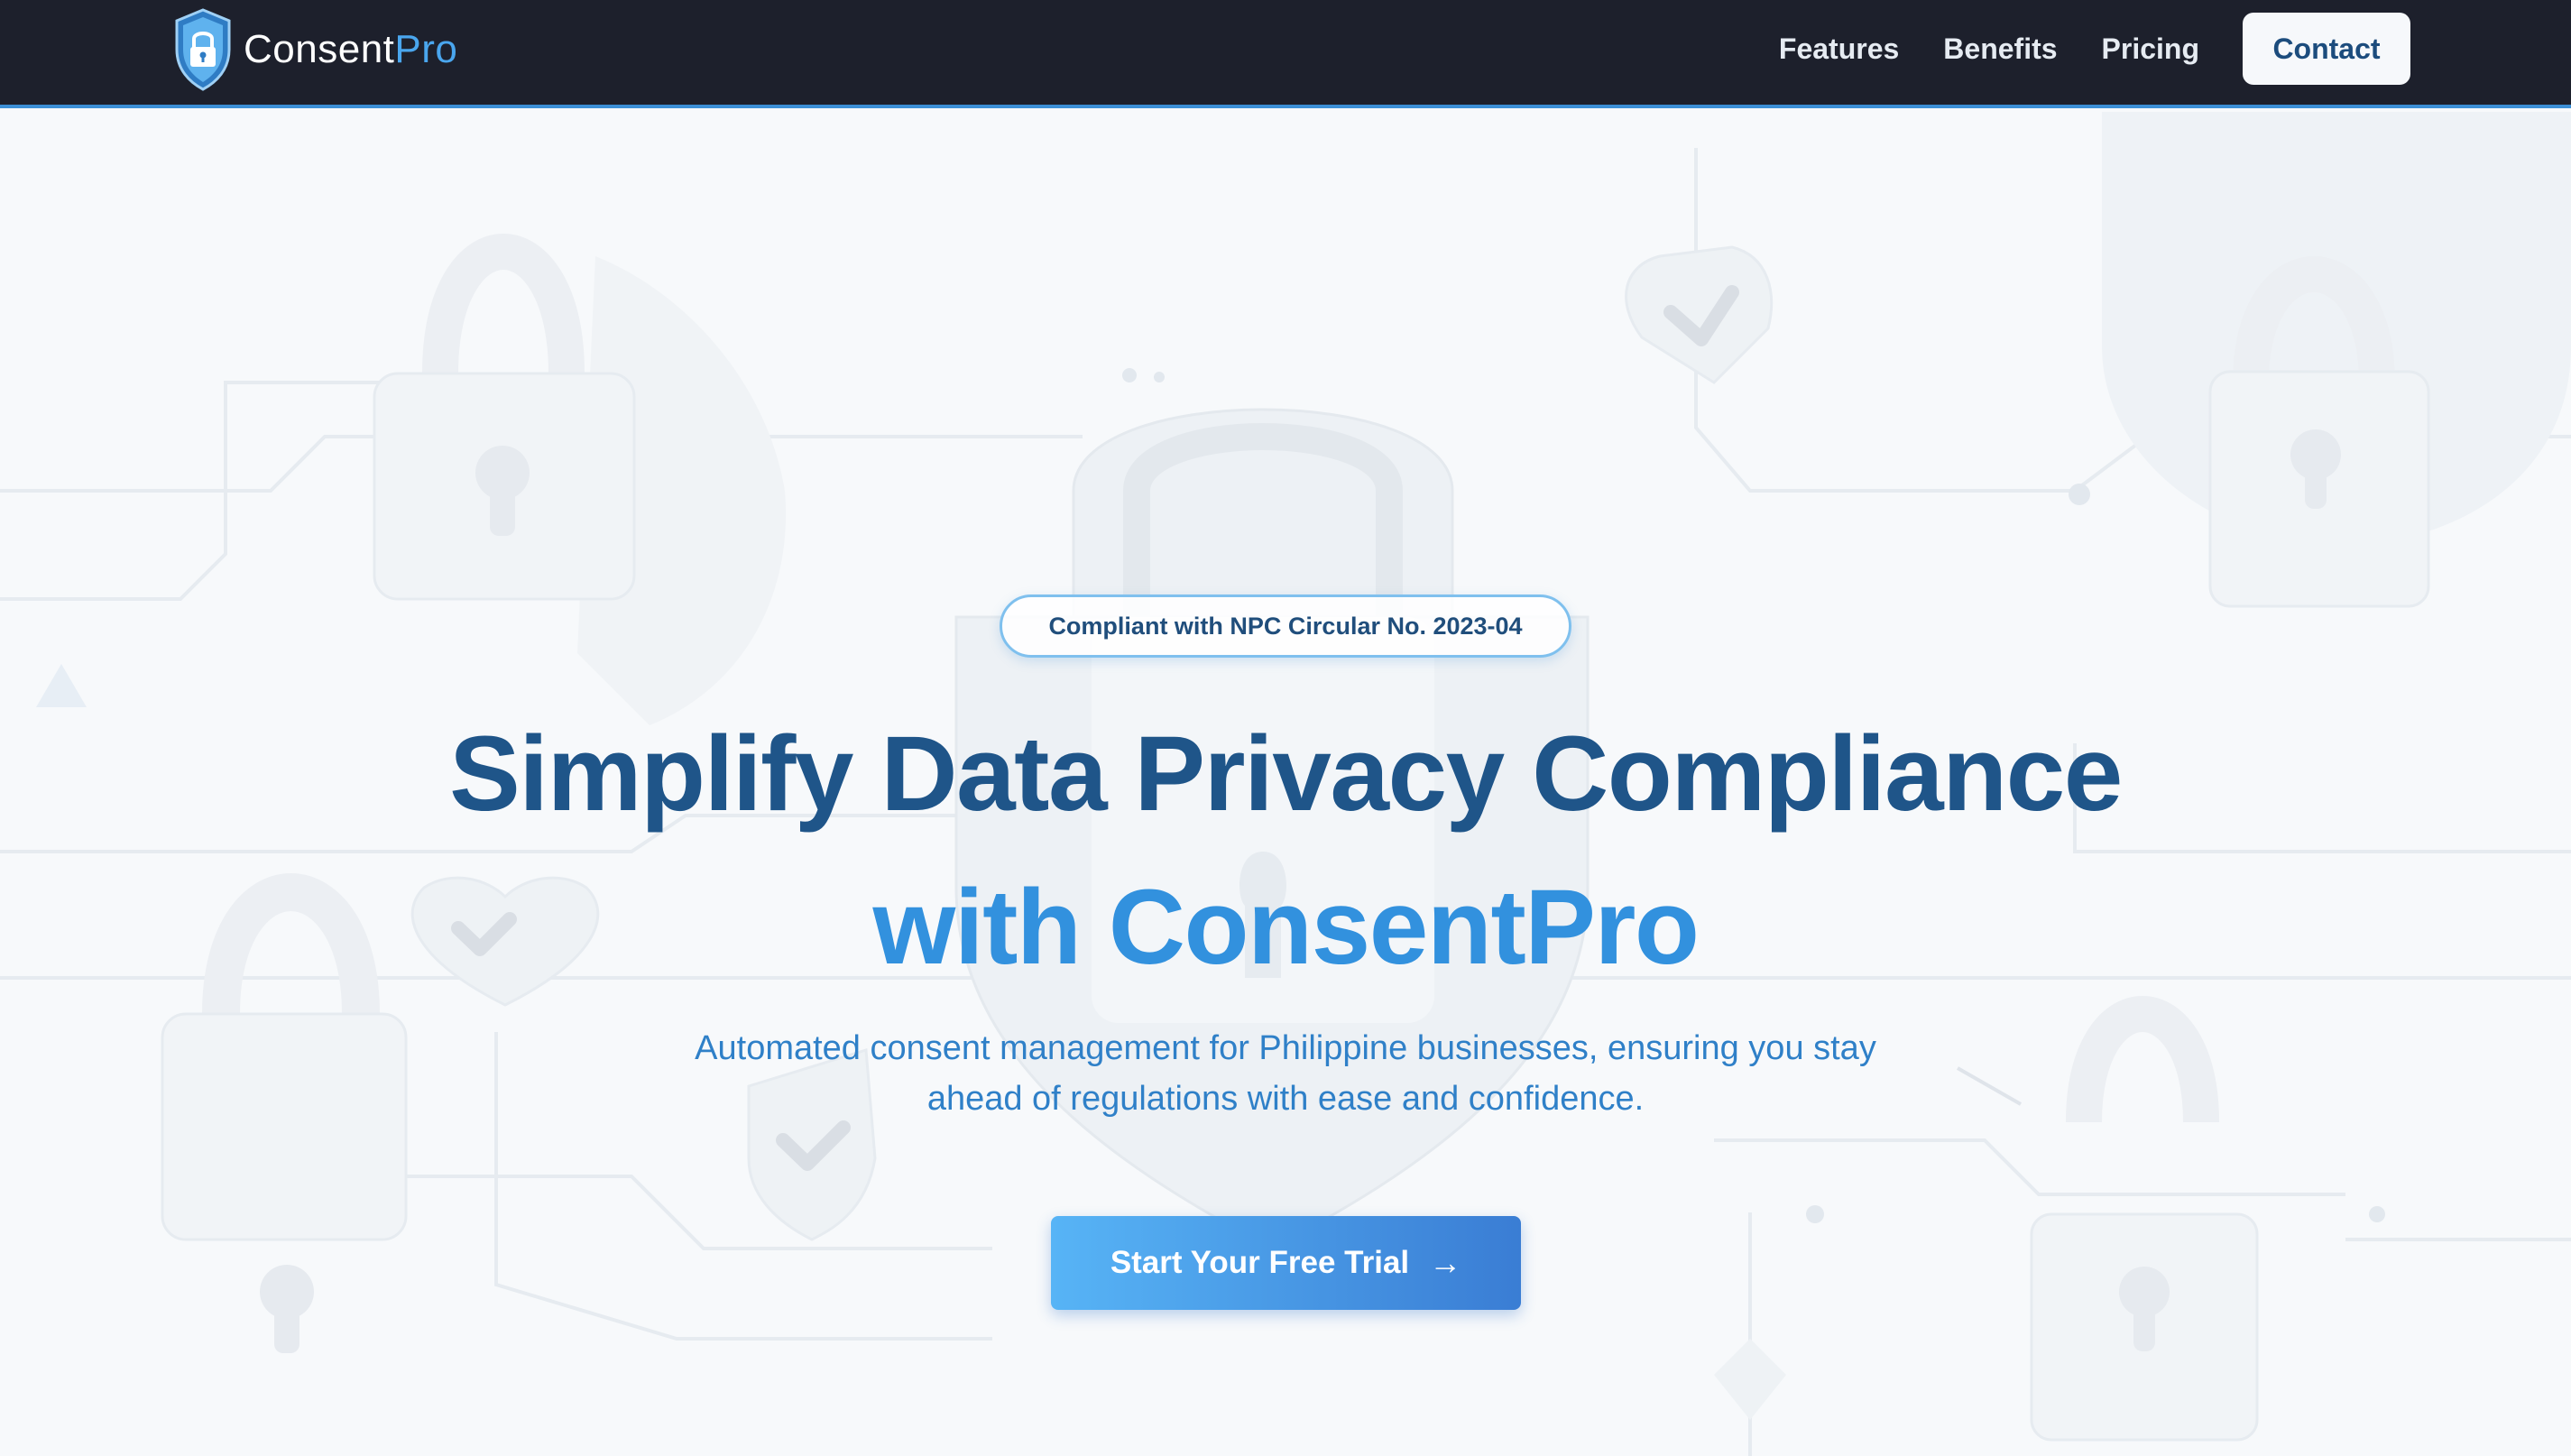 The image size is (2571, 1456). Describe the element at coordinates (1839, 49) in the screenshot. I see `nav-link-features: Features` at that location.